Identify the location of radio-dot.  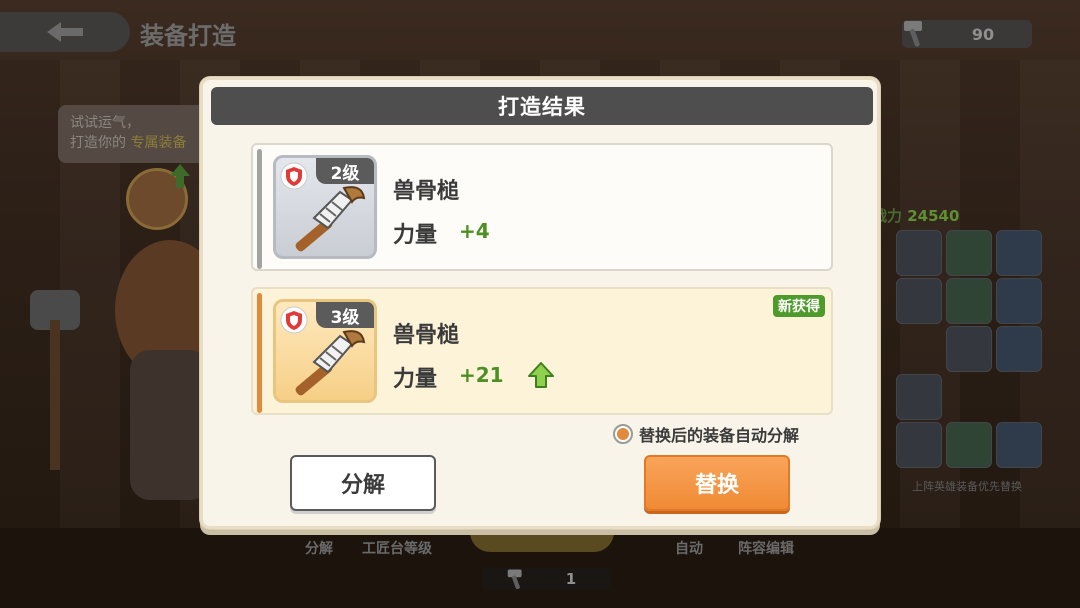
(623, 434).